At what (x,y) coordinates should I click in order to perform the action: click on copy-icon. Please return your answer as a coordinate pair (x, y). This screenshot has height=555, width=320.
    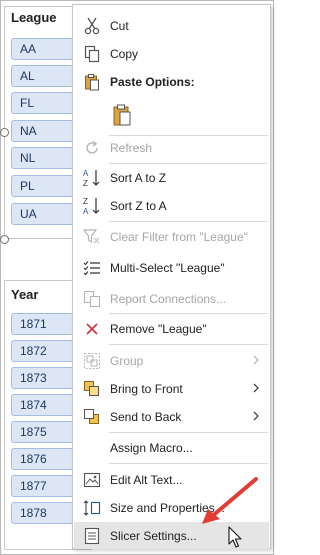
    Looking at the image, I should click on (92, 54).